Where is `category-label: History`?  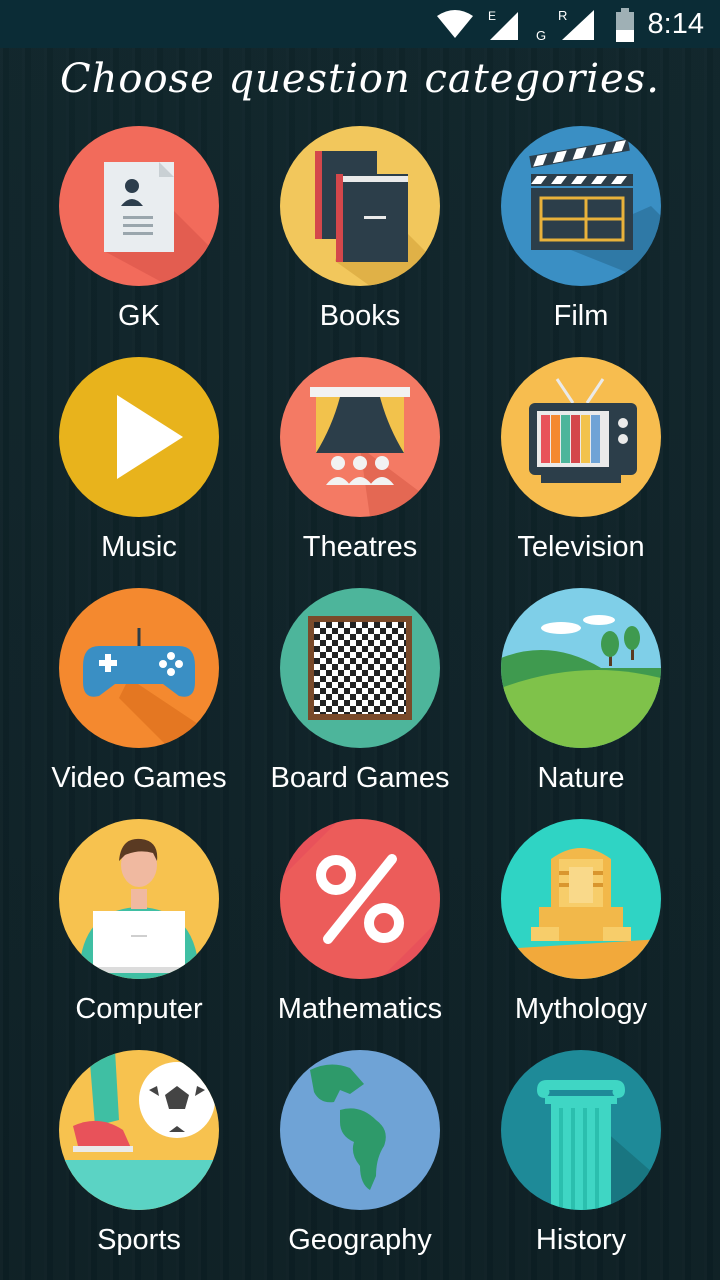 category-label: History is located at coordinates (581, 1240).